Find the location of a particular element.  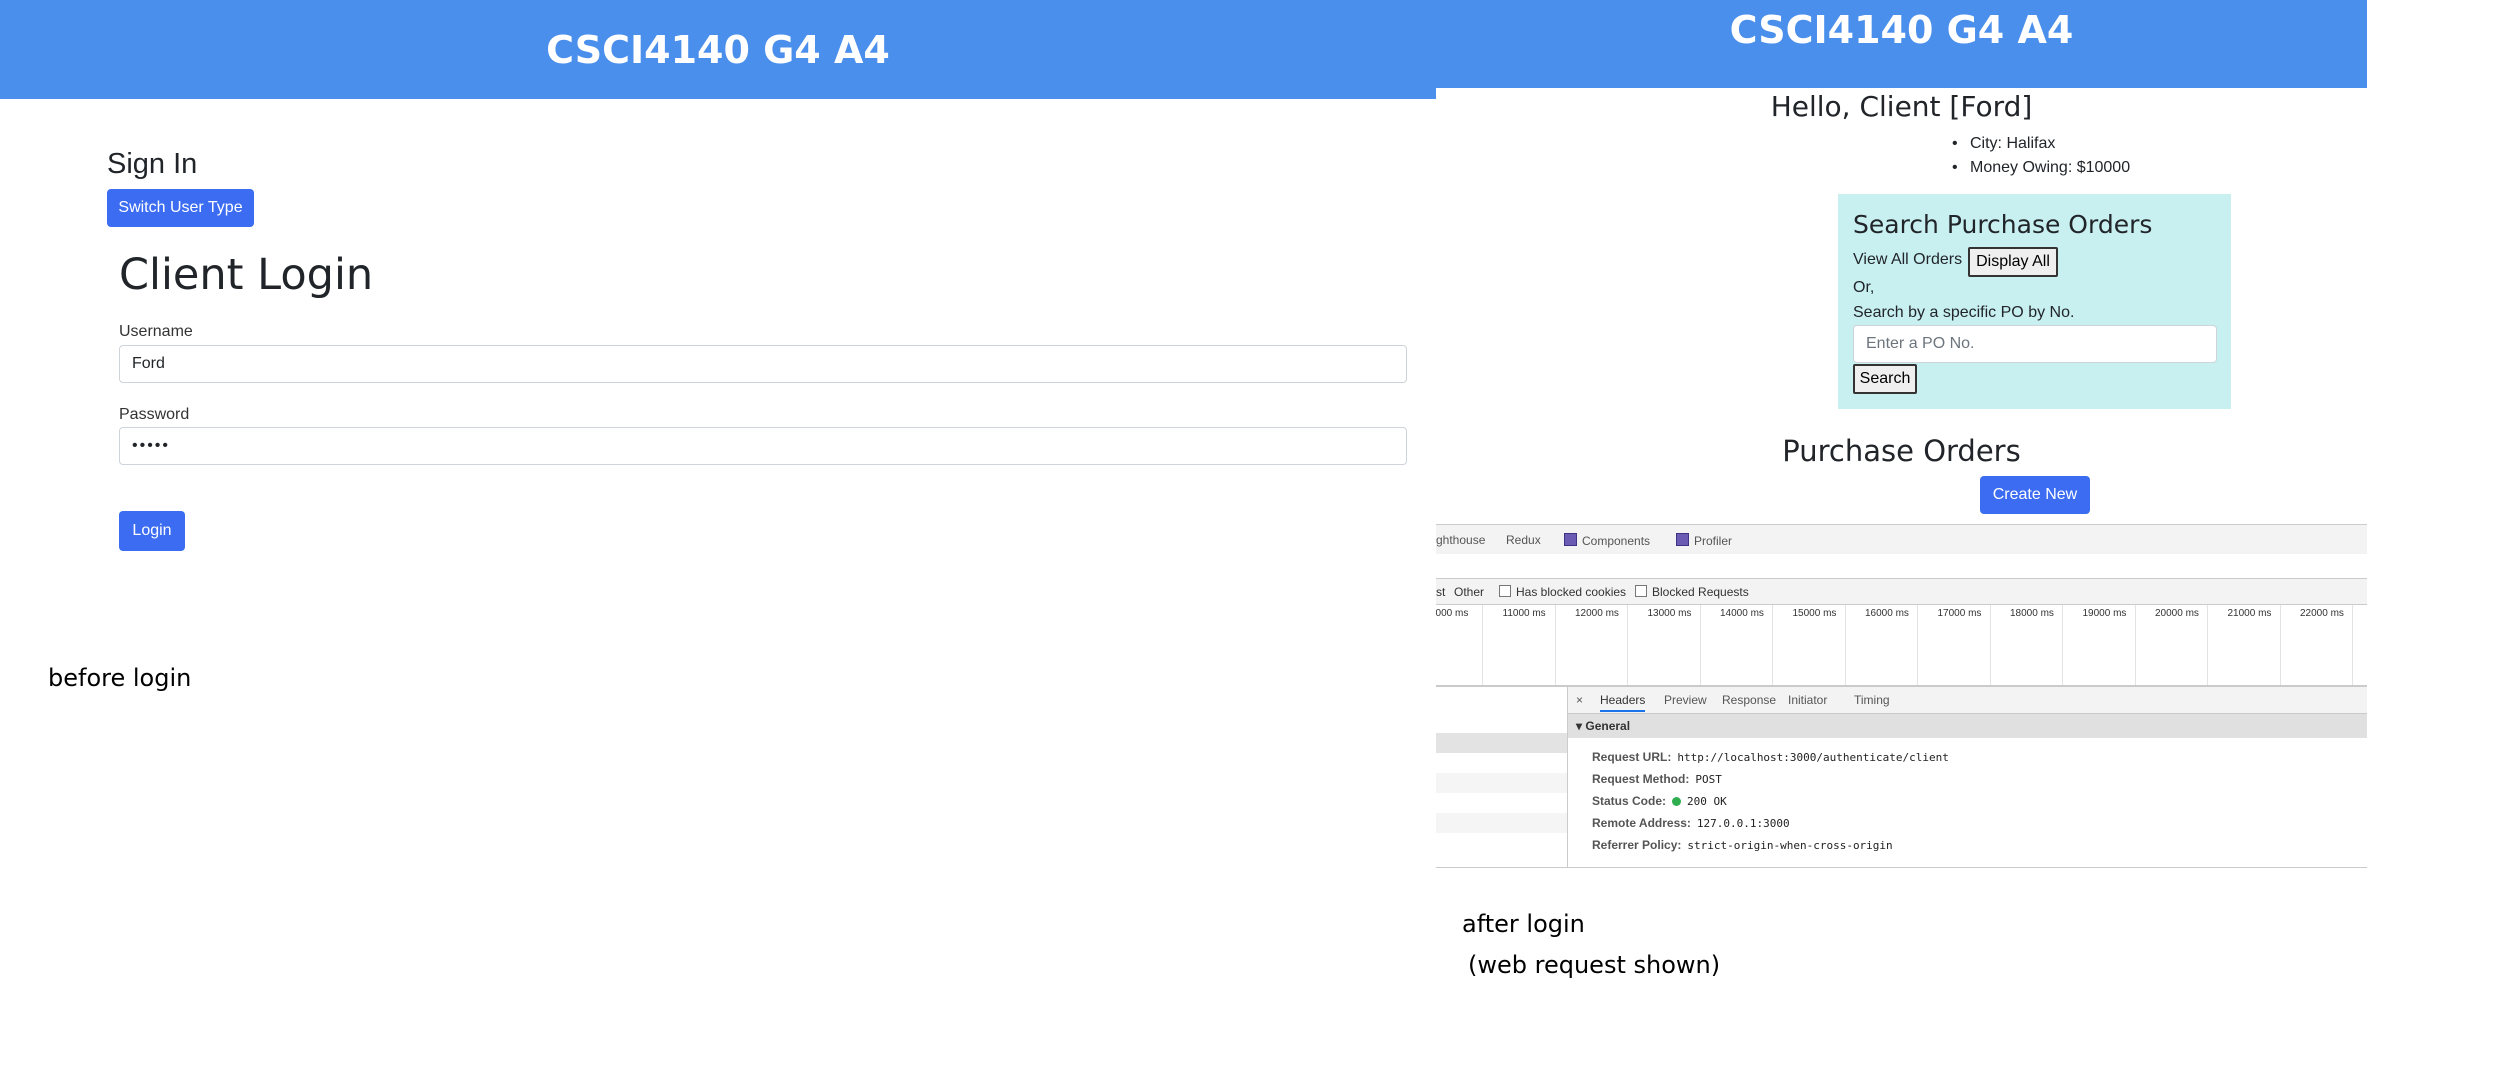

filter-type-partial: st is located at coordinates (1440, 592).